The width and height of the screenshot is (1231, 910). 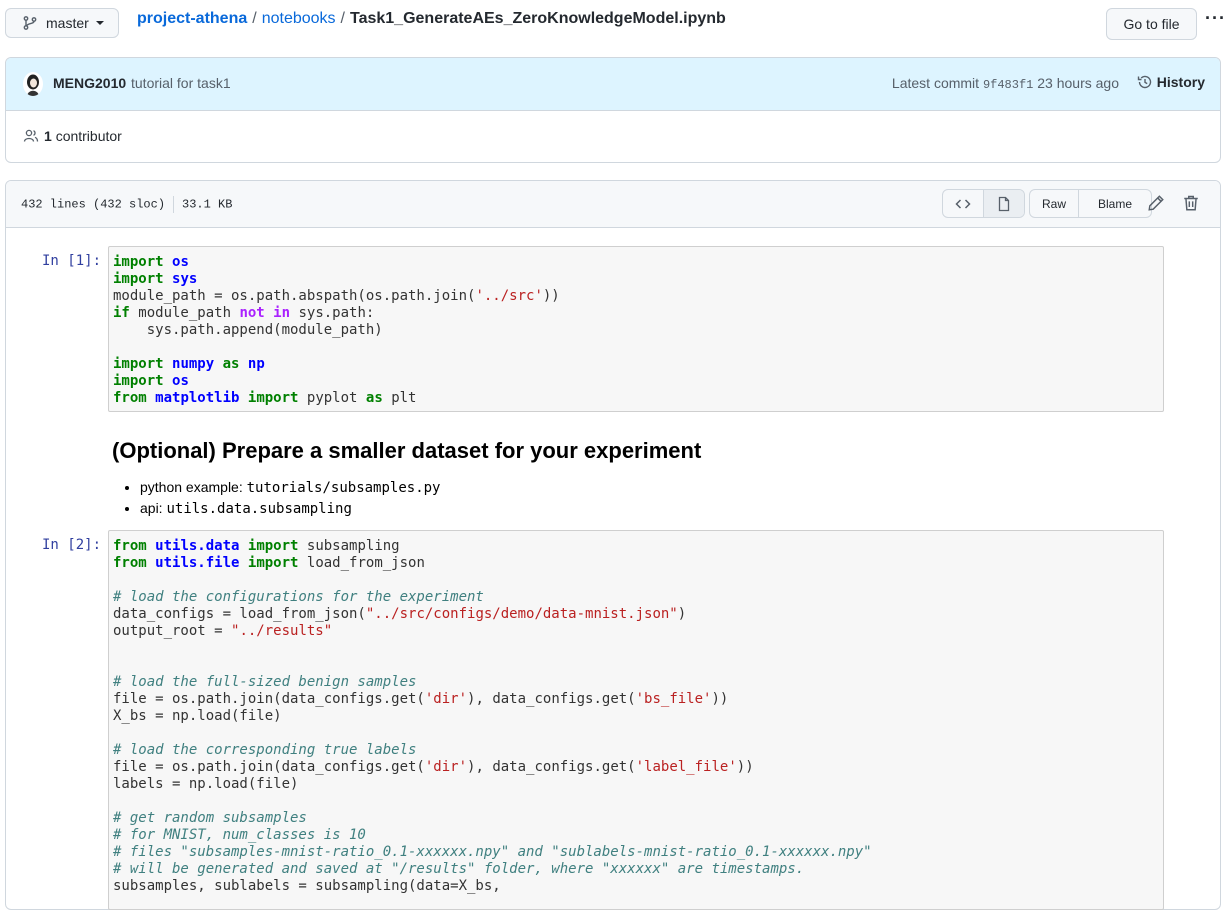 I want to click on contributors-link: 1 contributor, so click(x=72, y=136).